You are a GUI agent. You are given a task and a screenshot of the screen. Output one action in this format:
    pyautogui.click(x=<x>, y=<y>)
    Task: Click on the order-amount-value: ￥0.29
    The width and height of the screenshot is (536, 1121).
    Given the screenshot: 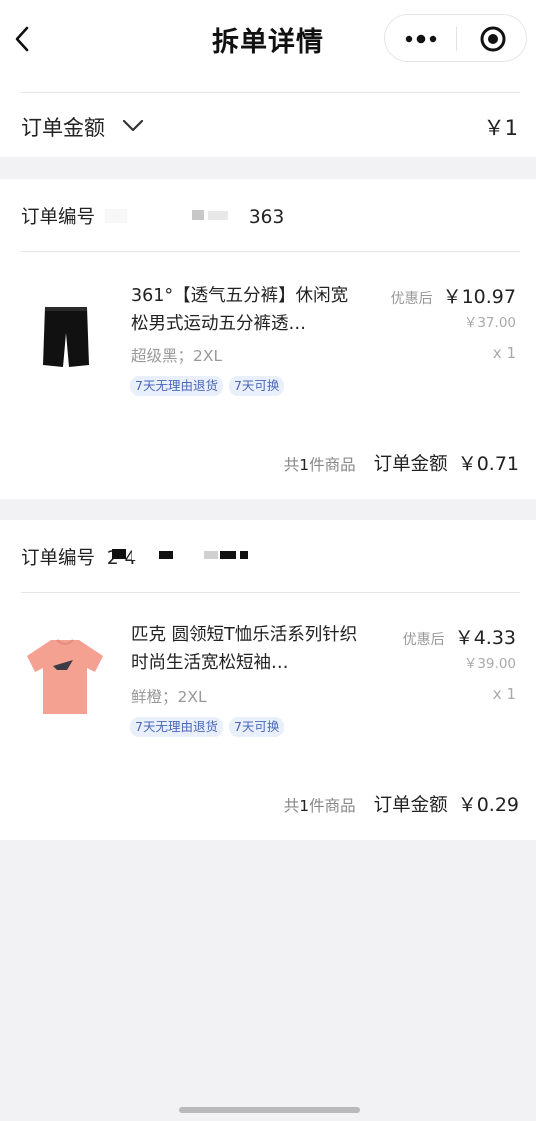 What is the action you would take?
    pyautogui.click(x=488, y=805)
    